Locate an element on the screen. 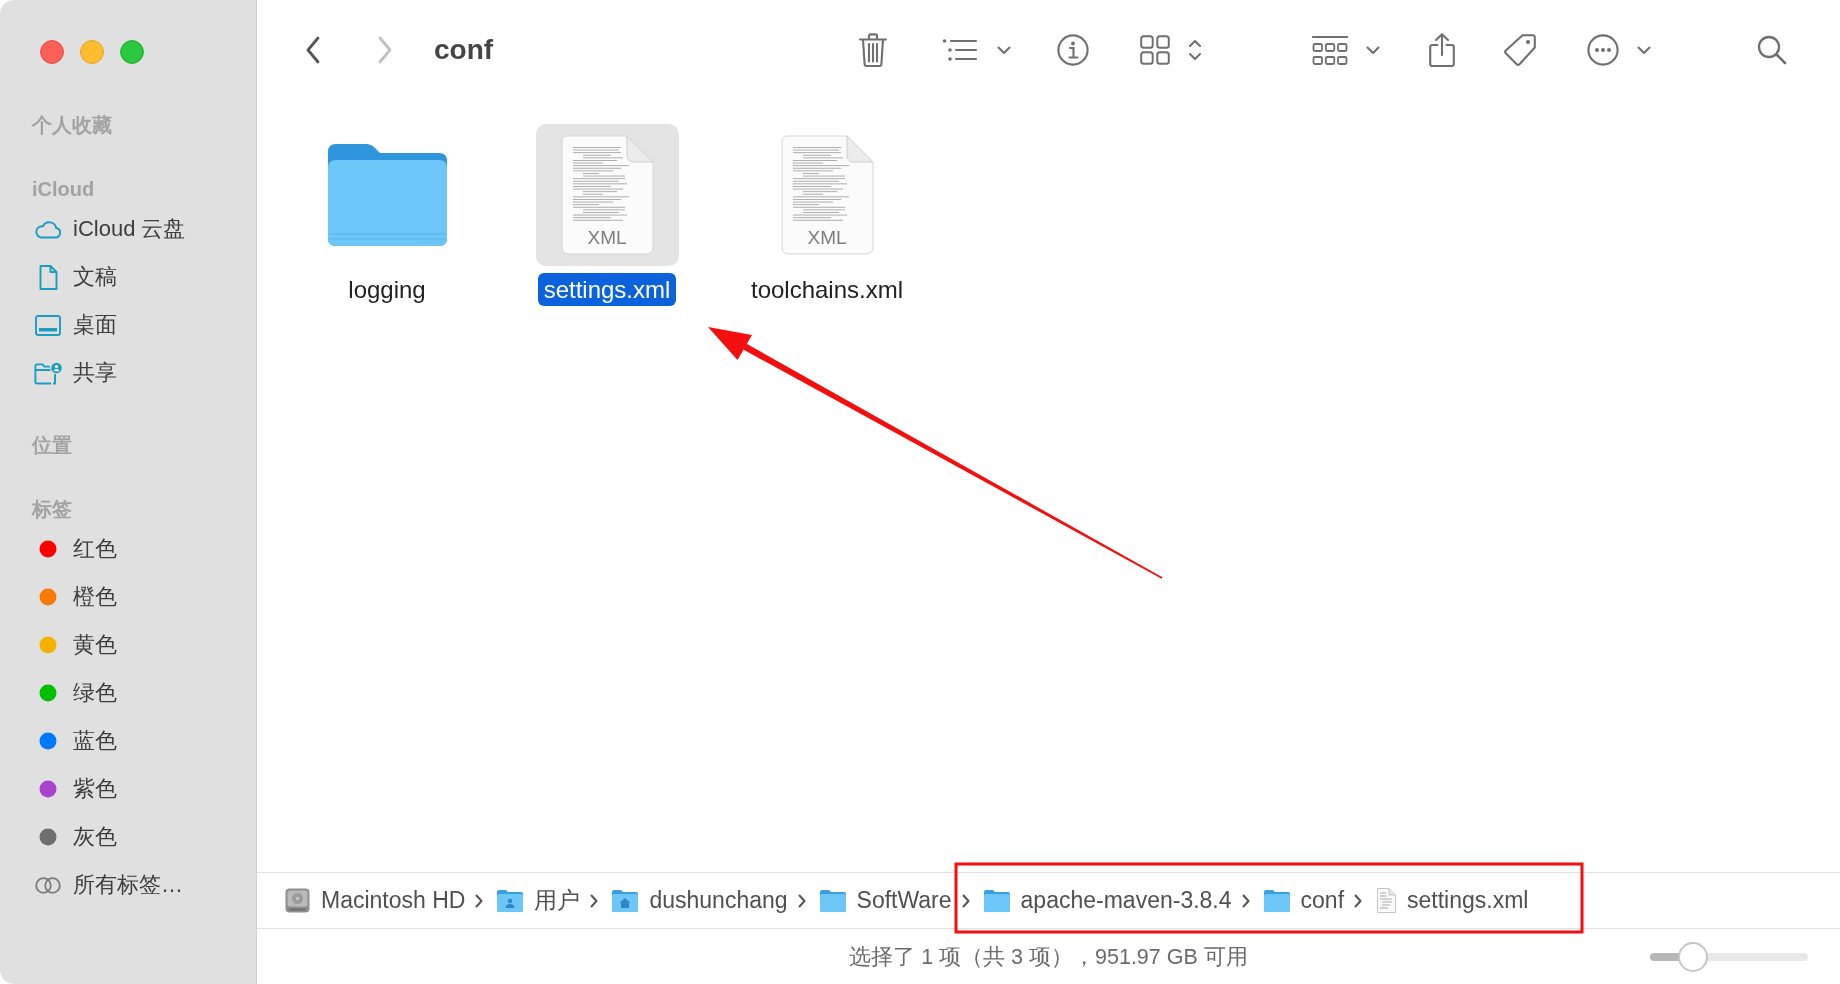 The image size is (1840, 984). chevron-left-icon is located at coordinates (313, 50).